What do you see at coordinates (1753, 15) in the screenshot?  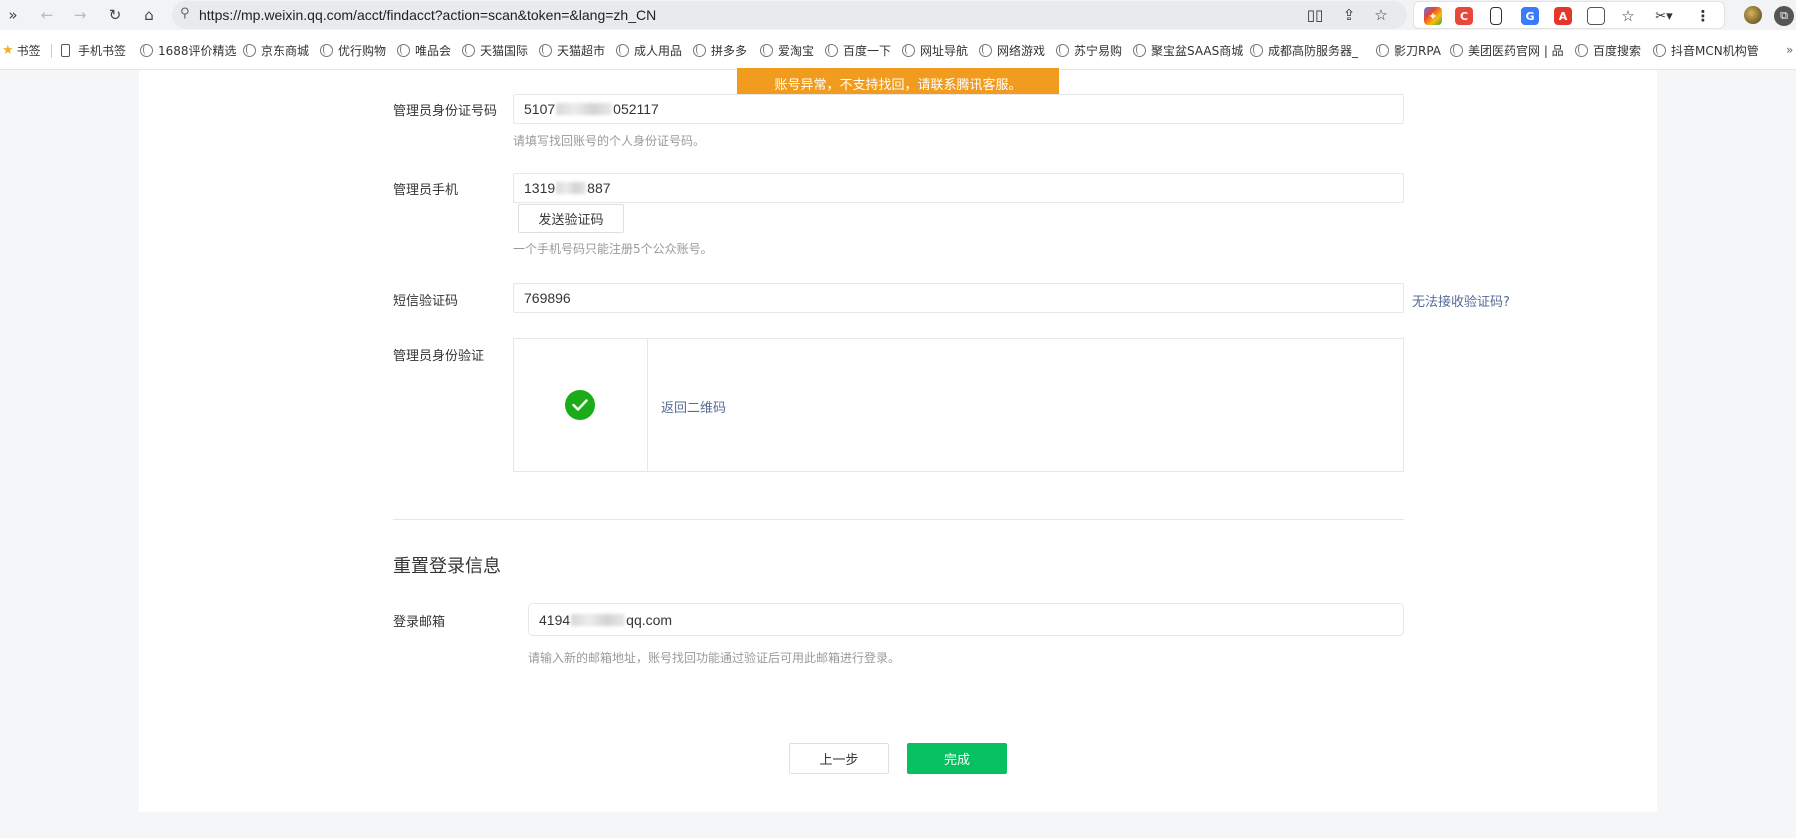 I see `avatar` at bounding box center [1753, 15].